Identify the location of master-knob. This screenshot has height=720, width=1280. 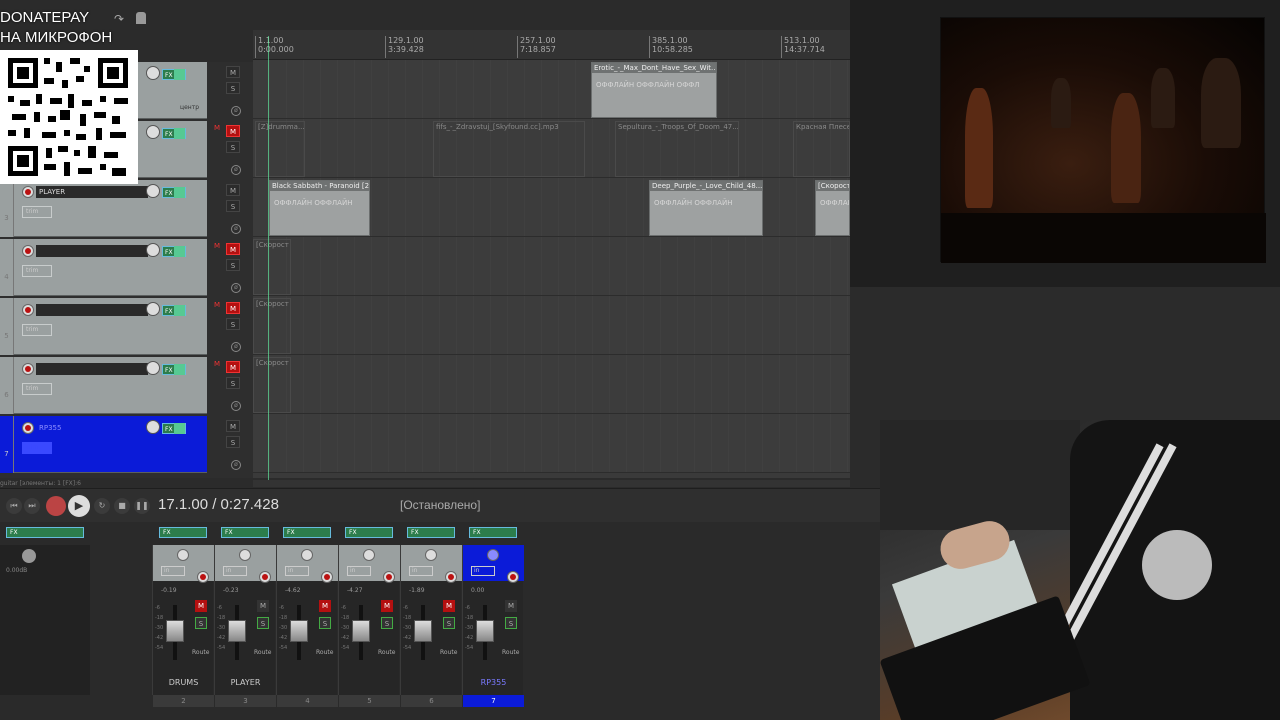
(29, 556).